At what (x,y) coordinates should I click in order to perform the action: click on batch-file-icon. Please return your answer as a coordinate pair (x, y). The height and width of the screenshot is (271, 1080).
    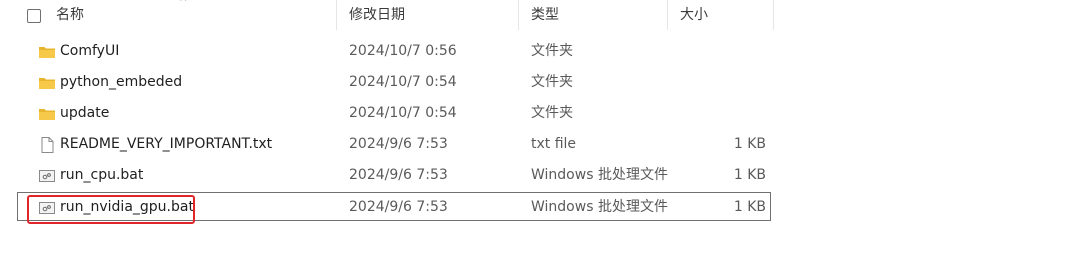
    Looking at the image, I should click on (47, 176).